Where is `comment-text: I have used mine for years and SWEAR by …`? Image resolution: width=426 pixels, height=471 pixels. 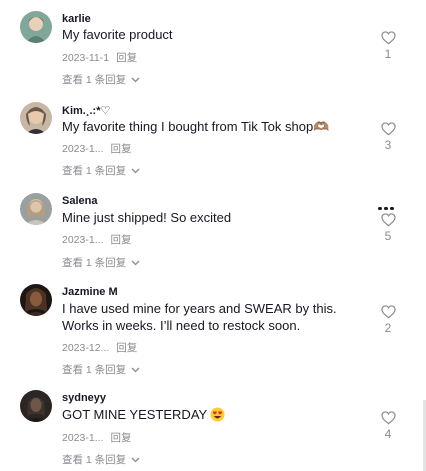 comment-text: I have used mine for years and SWEAR by … is located at coordinates (199, 317).